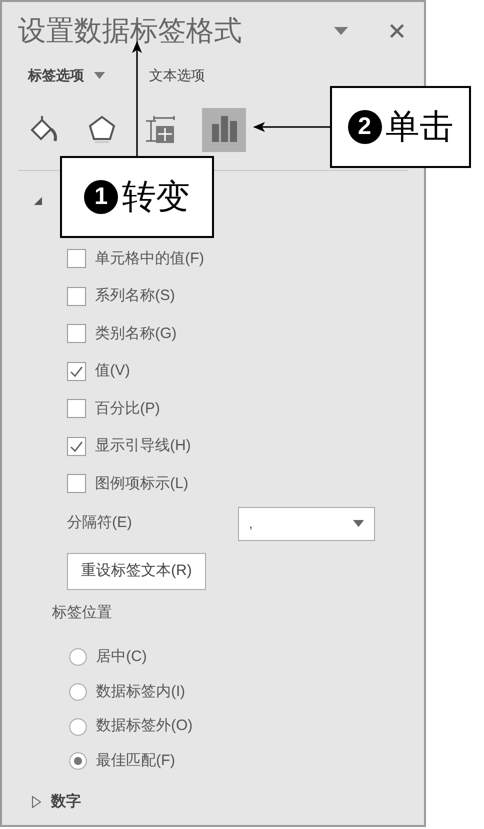 The width and height of the screenshot is (484, 829). I want to click on options-tab-icon, so click(224, 130).